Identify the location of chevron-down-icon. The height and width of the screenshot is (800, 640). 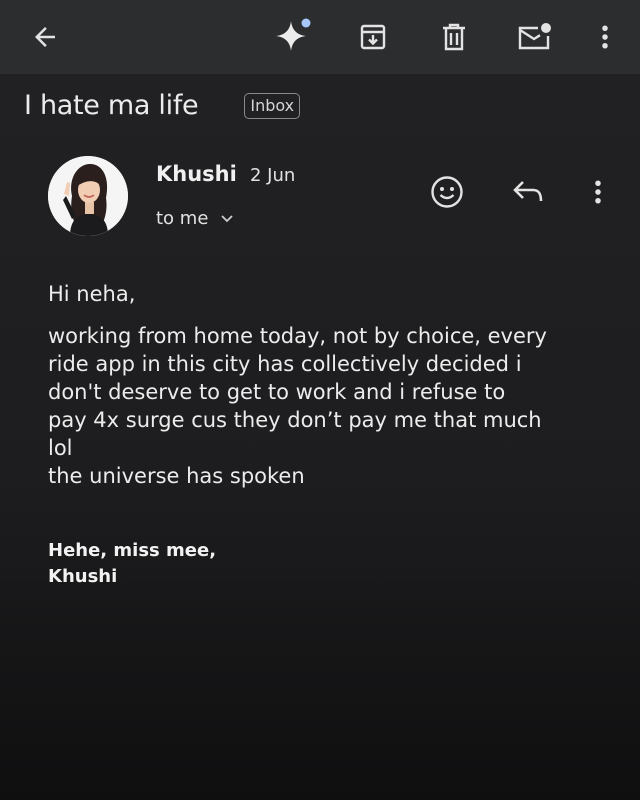
(227, 218).